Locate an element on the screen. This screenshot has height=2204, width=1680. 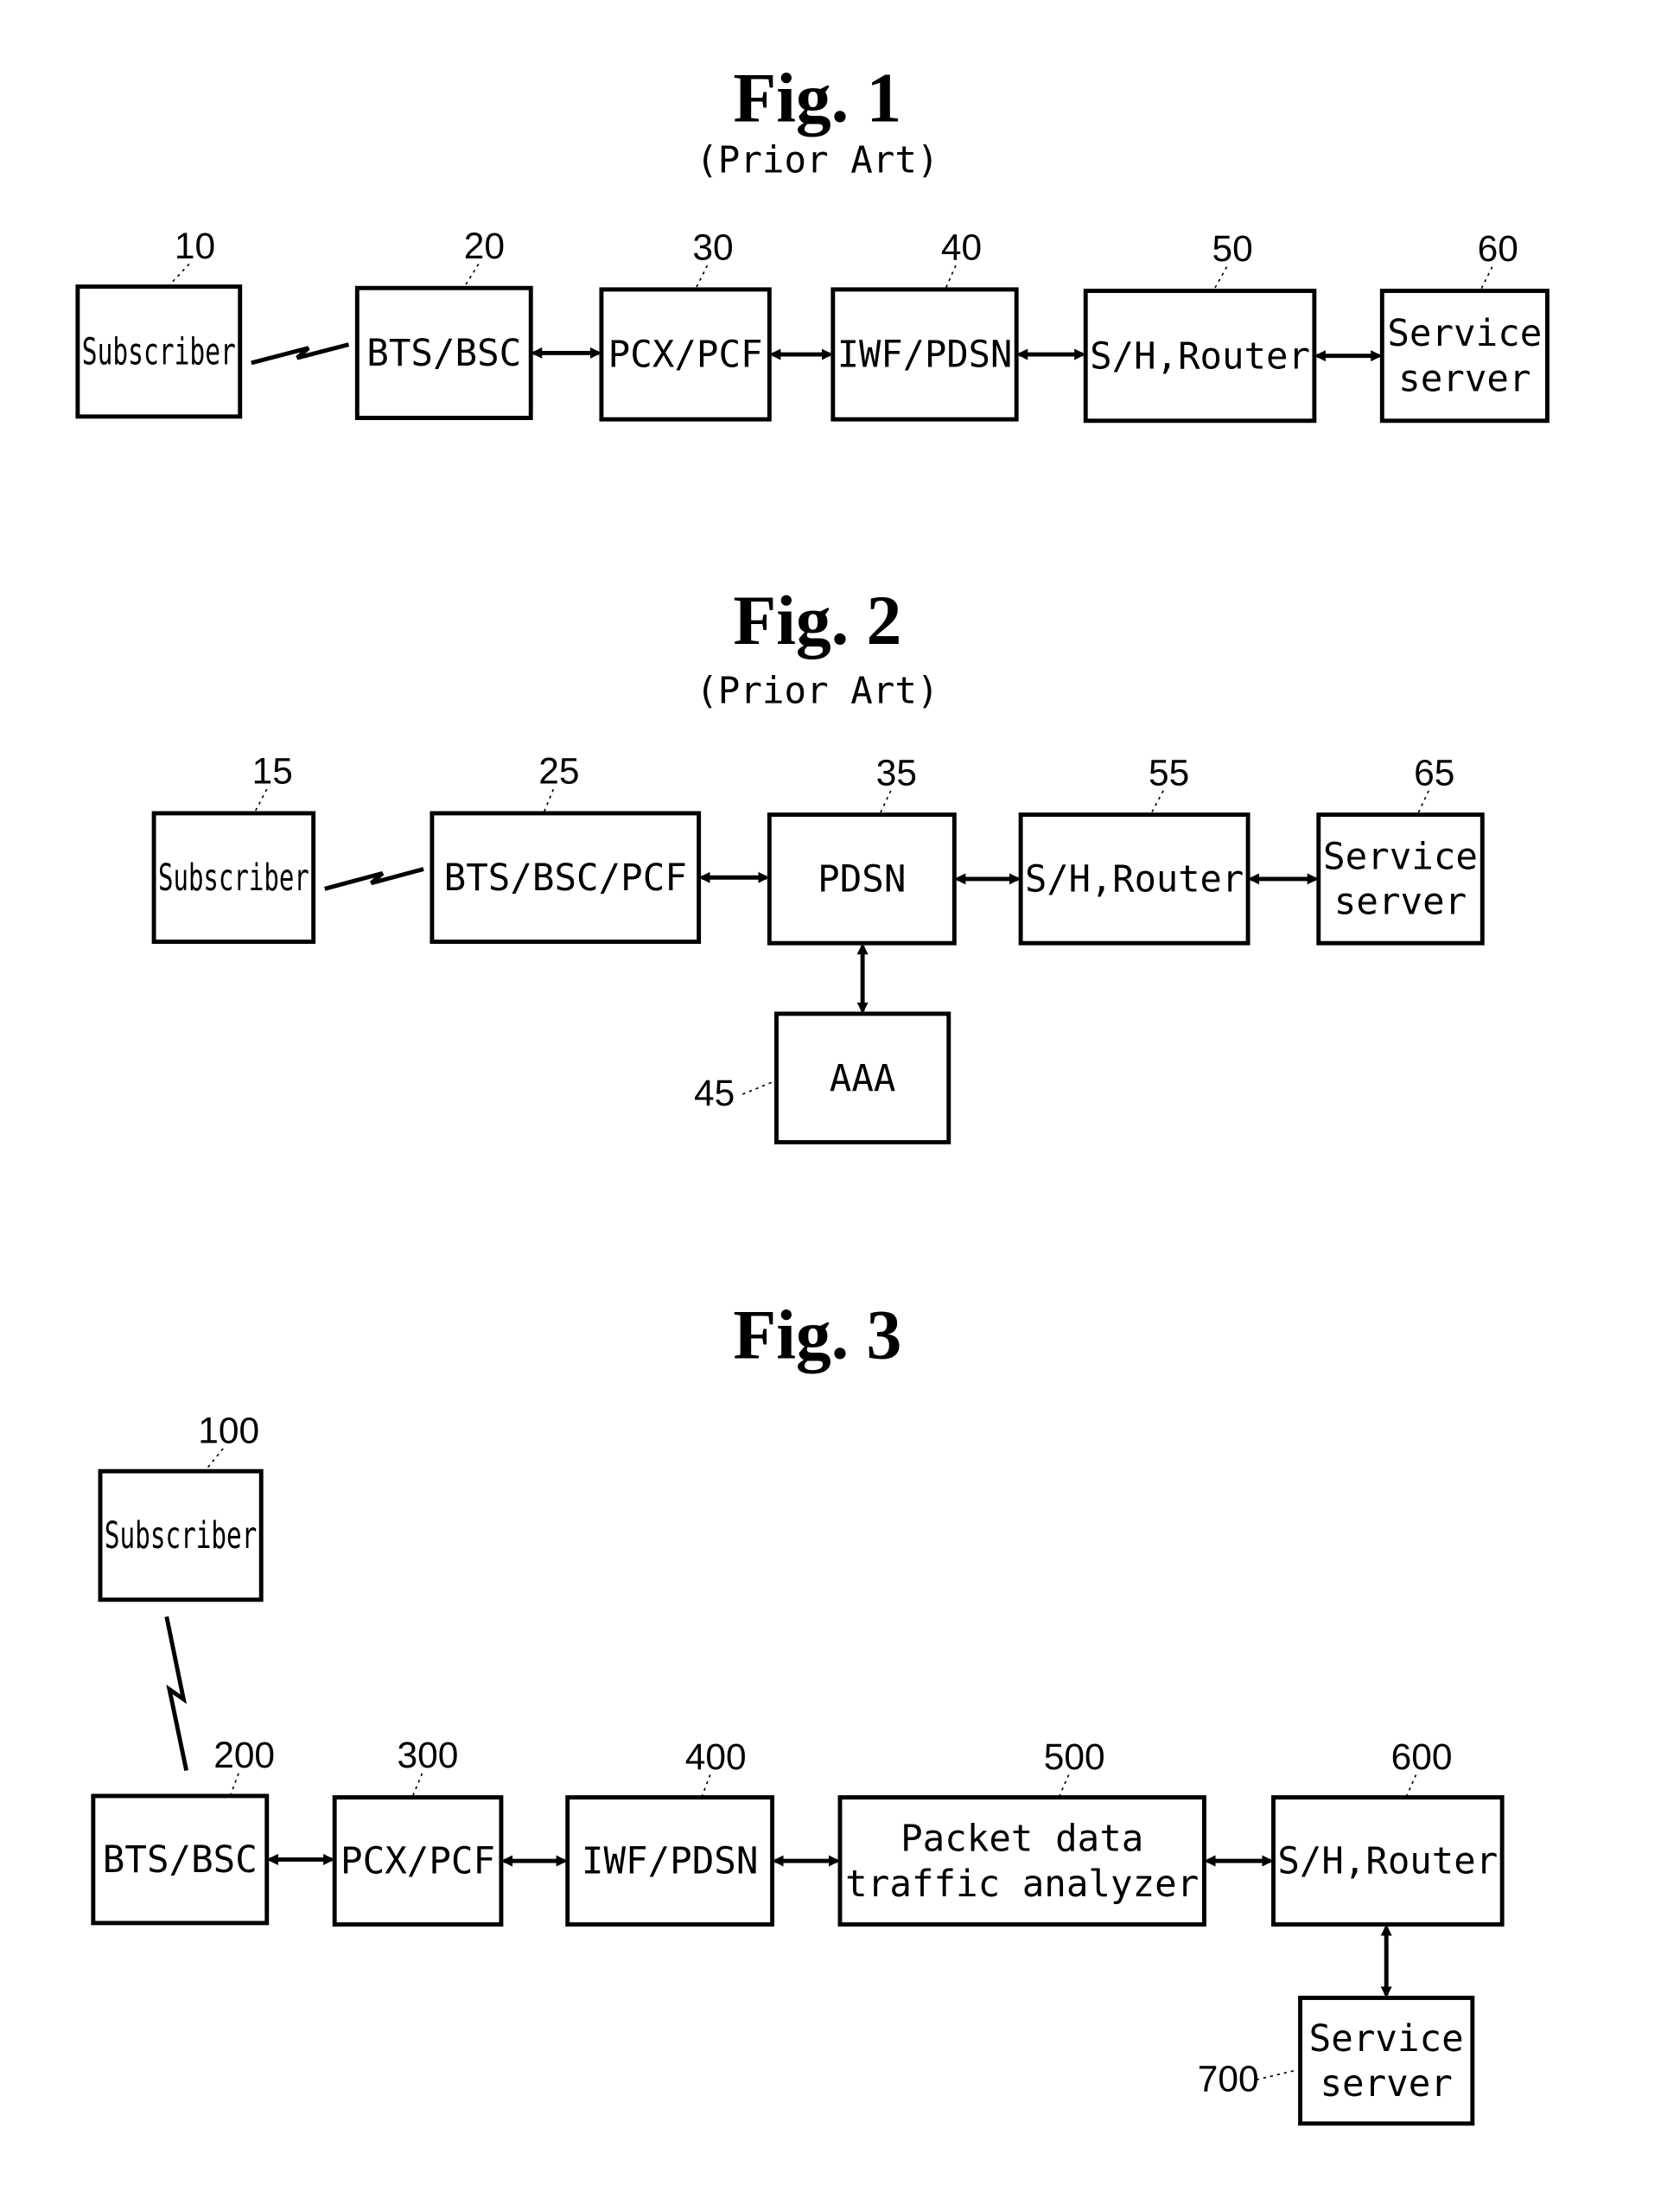
figure-3: Fig. 3 is located at coordinates (817, 1334).